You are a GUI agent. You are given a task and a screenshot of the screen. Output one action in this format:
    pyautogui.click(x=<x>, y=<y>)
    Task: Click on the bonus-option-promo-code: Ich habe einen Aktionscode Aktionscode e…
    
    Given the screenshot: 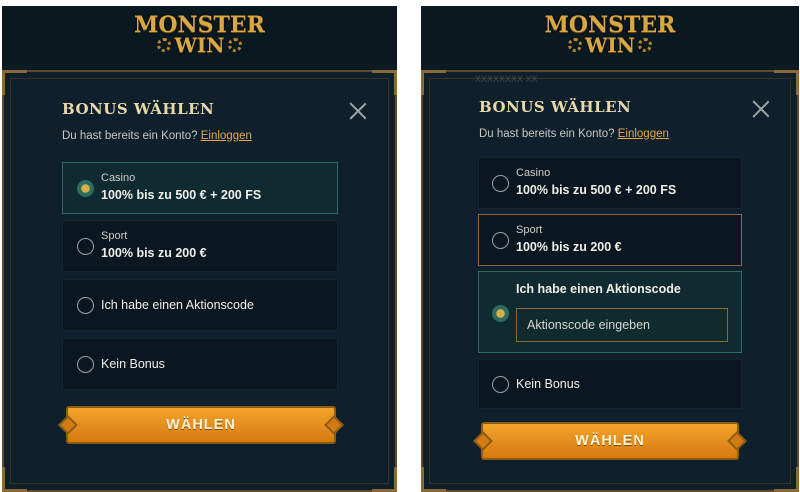 What is the action you would take?
    pyautogui.click(x=610, y=312)
    